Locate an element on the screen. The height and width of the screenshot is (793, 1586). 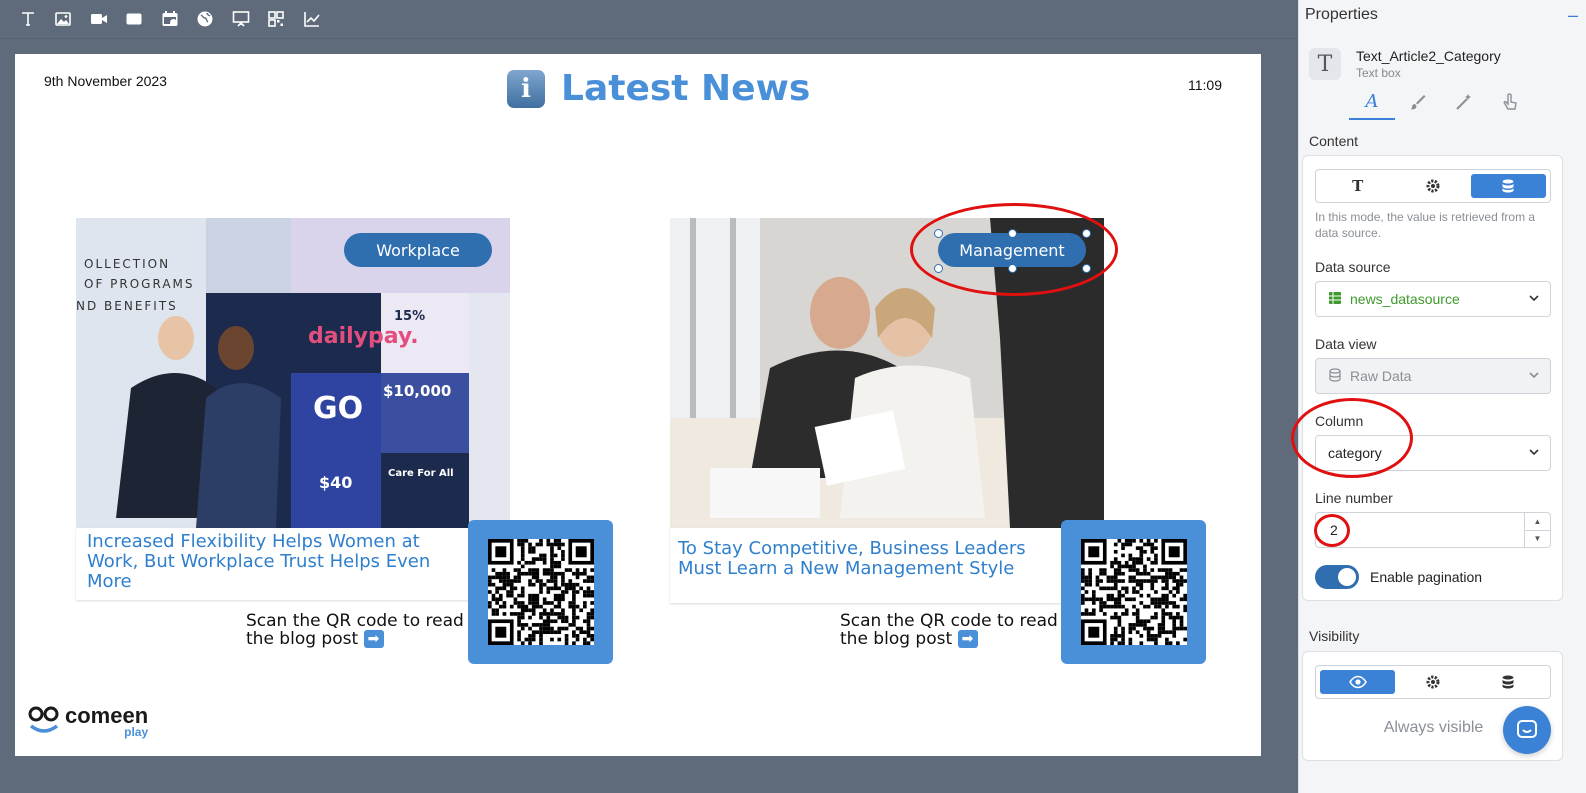
chat-support-button is located at coordinates (1527, 730).